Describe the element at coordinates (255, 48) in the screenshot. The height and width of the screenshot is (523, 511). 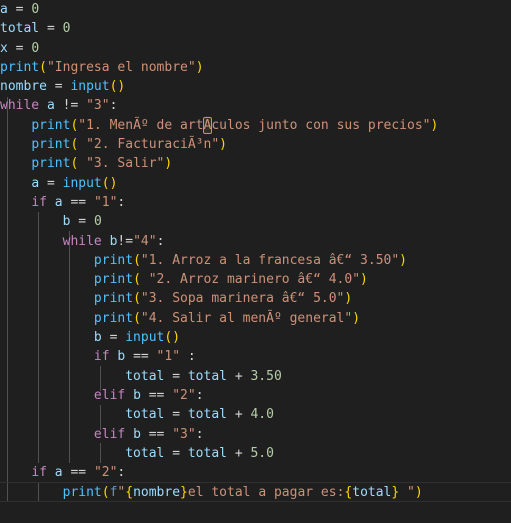
I see `code-line: x = 0` at that location.